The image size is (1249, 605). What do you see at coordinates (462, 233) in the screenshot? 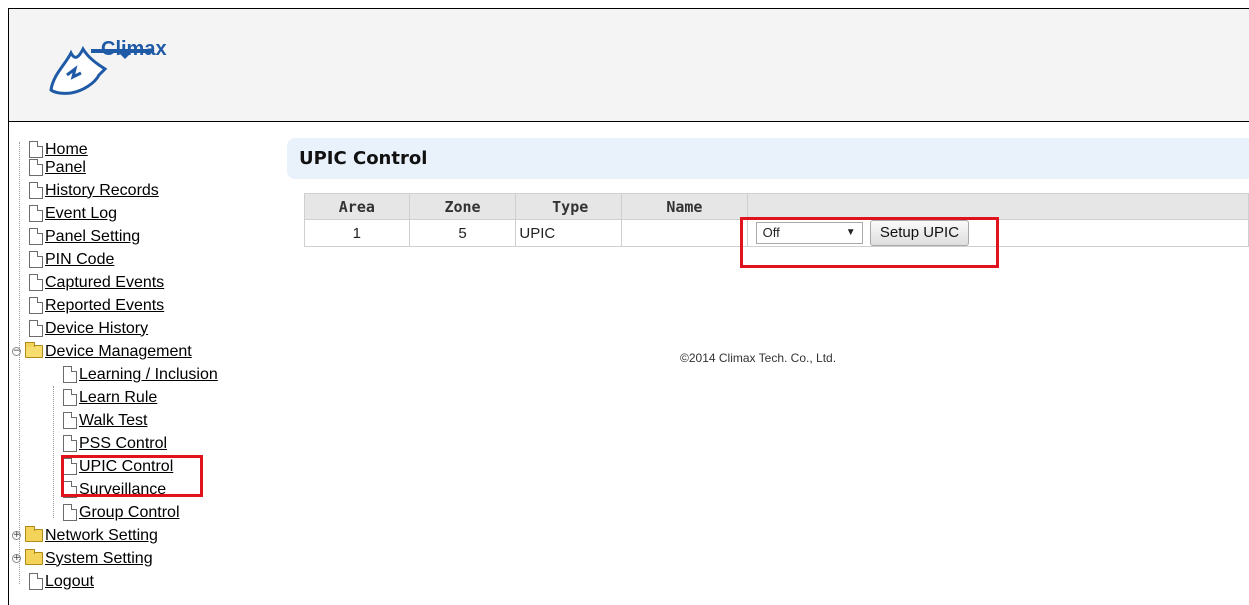
I see `cell-zone: 5` at bounding box center [462, 233].